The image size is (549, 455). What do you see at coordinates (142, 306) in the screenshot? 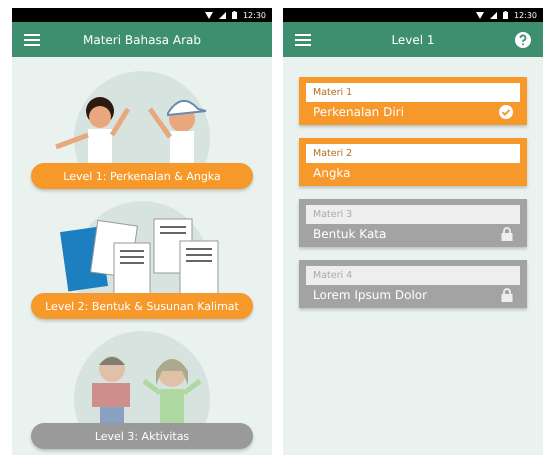
I see `level-button: Level 2: Bentuk & Susunan Kalimat` at bounding box center [142, 306].